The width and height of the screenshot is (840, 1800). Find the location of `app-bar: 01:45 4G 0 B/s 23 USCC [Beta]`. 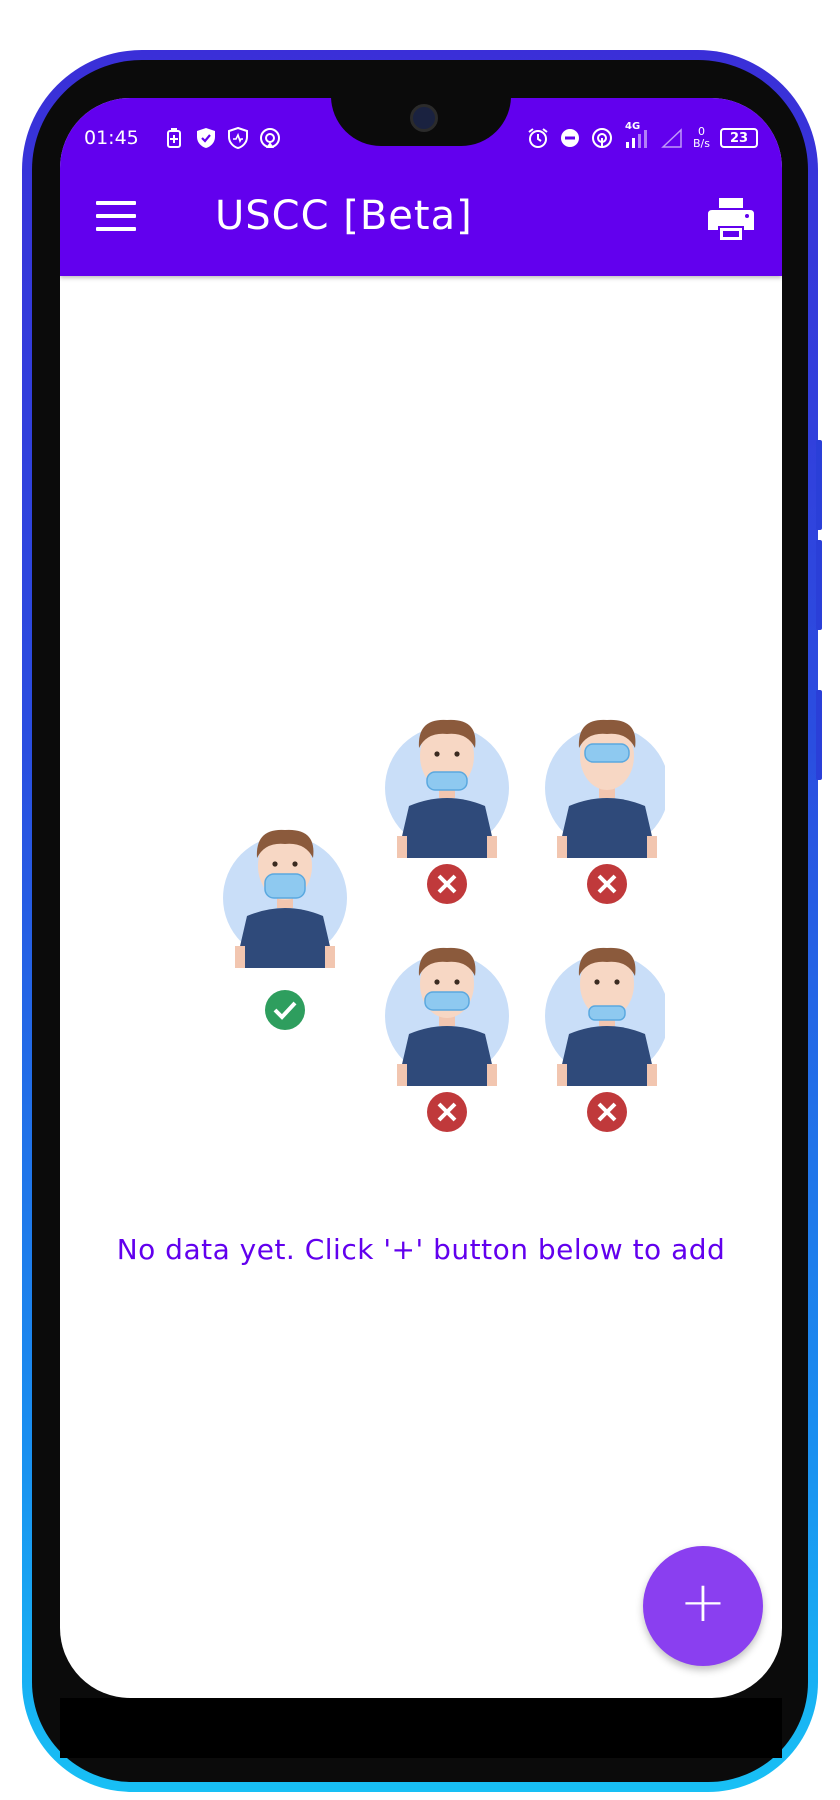

app-bar: 01:45 4G 0 B/s 23 USCC [Beta] is located at coordinates (421, 187).